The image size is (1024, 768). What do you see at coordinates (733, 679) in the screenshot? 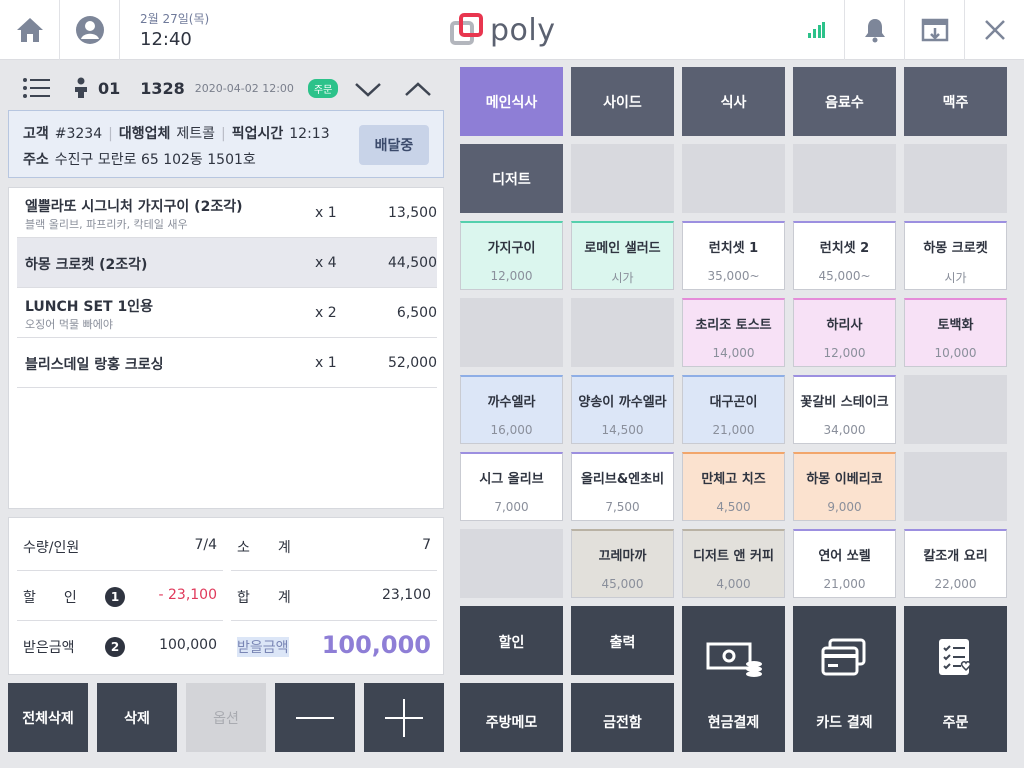
I see `cash-pay-button: 현금결제` at bounding box center [733, 679].